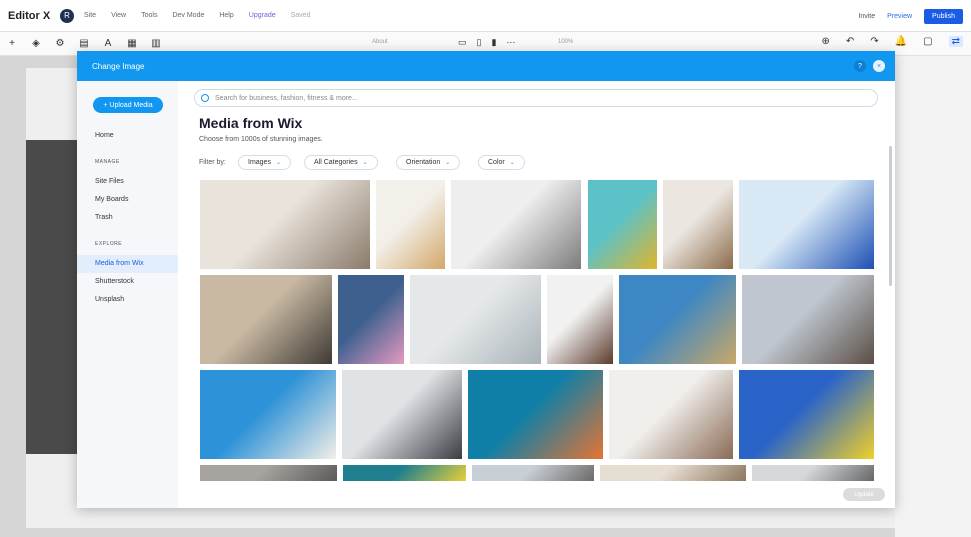 This screenshot has width=971, height=537. What do you see at coordinates (36, 43) in the screenshot?
I see `layers-icon: ◈` at bounding box center [36, 43].